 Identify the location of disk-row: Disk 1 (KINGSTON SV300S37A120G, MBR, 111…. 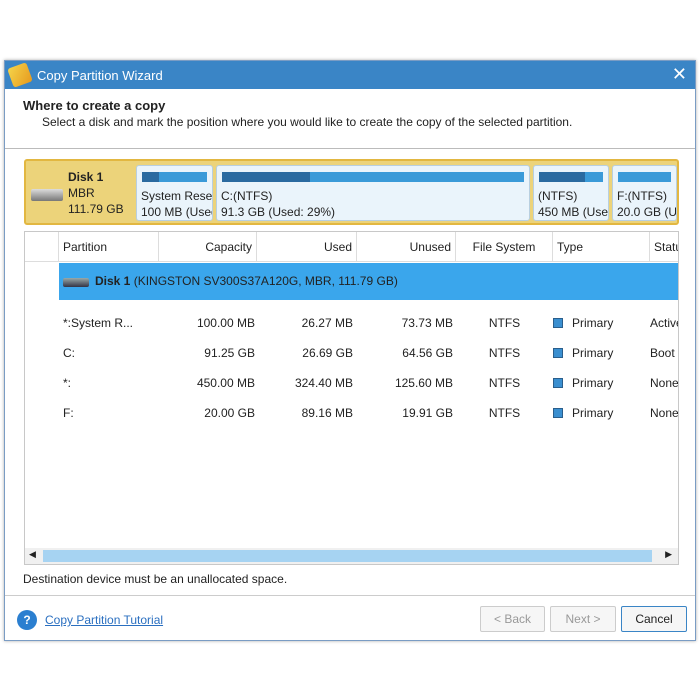
(368, 281).